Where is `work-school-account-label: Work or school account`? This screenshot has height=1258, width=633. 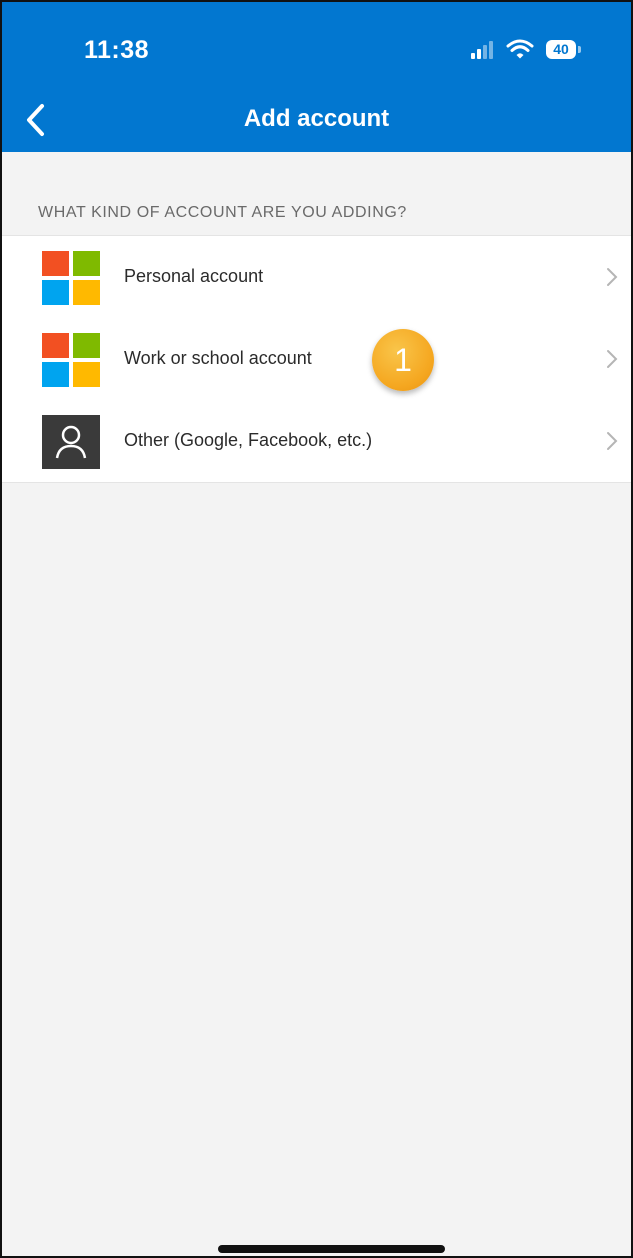 work-school-account-label: Work or school account is located at coordinates (218, 358).